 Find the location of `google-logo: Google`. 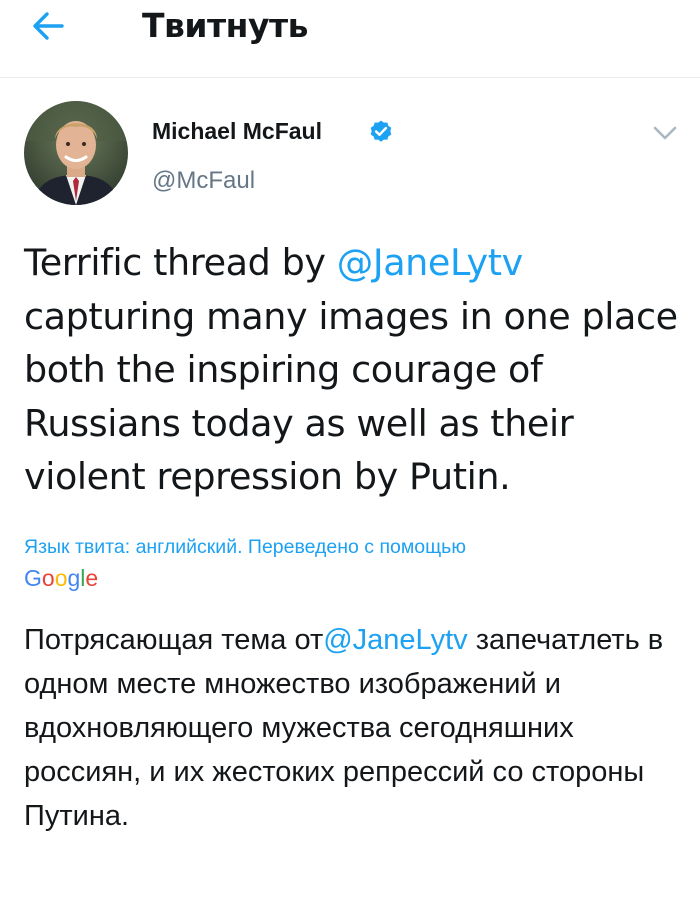

google-logo: Google is located at coordinates (61, 578).